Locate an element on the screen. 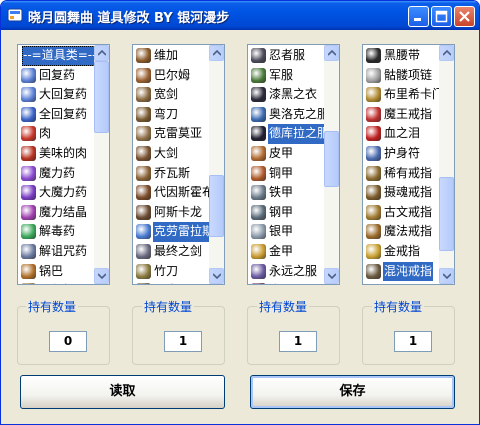 The height and width of the screenshot is (425, 480). item-list-3: 忍者服军服漆黑之衣奥洛克之服德库拉之服皮甲铜甲铁甲钢甲银甲金甲永远之服魔甲 is located at coordinates (293, 164).